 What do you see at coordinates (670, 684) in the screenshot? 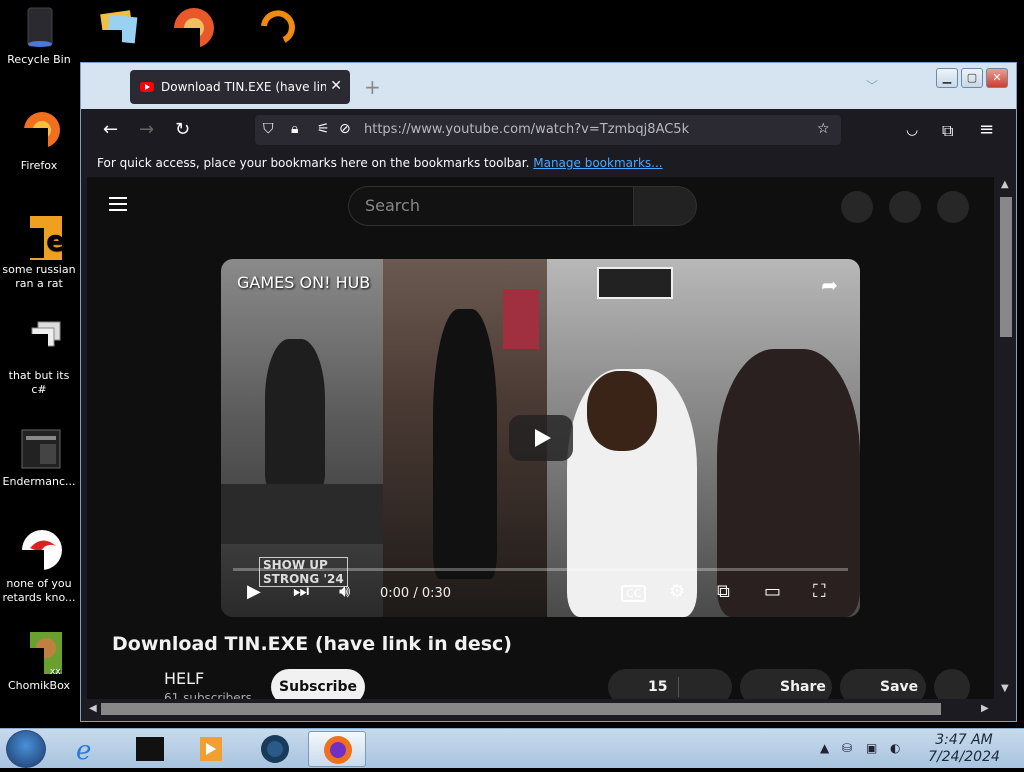
I see `like-button: 15` at bounding box center [670, 684].